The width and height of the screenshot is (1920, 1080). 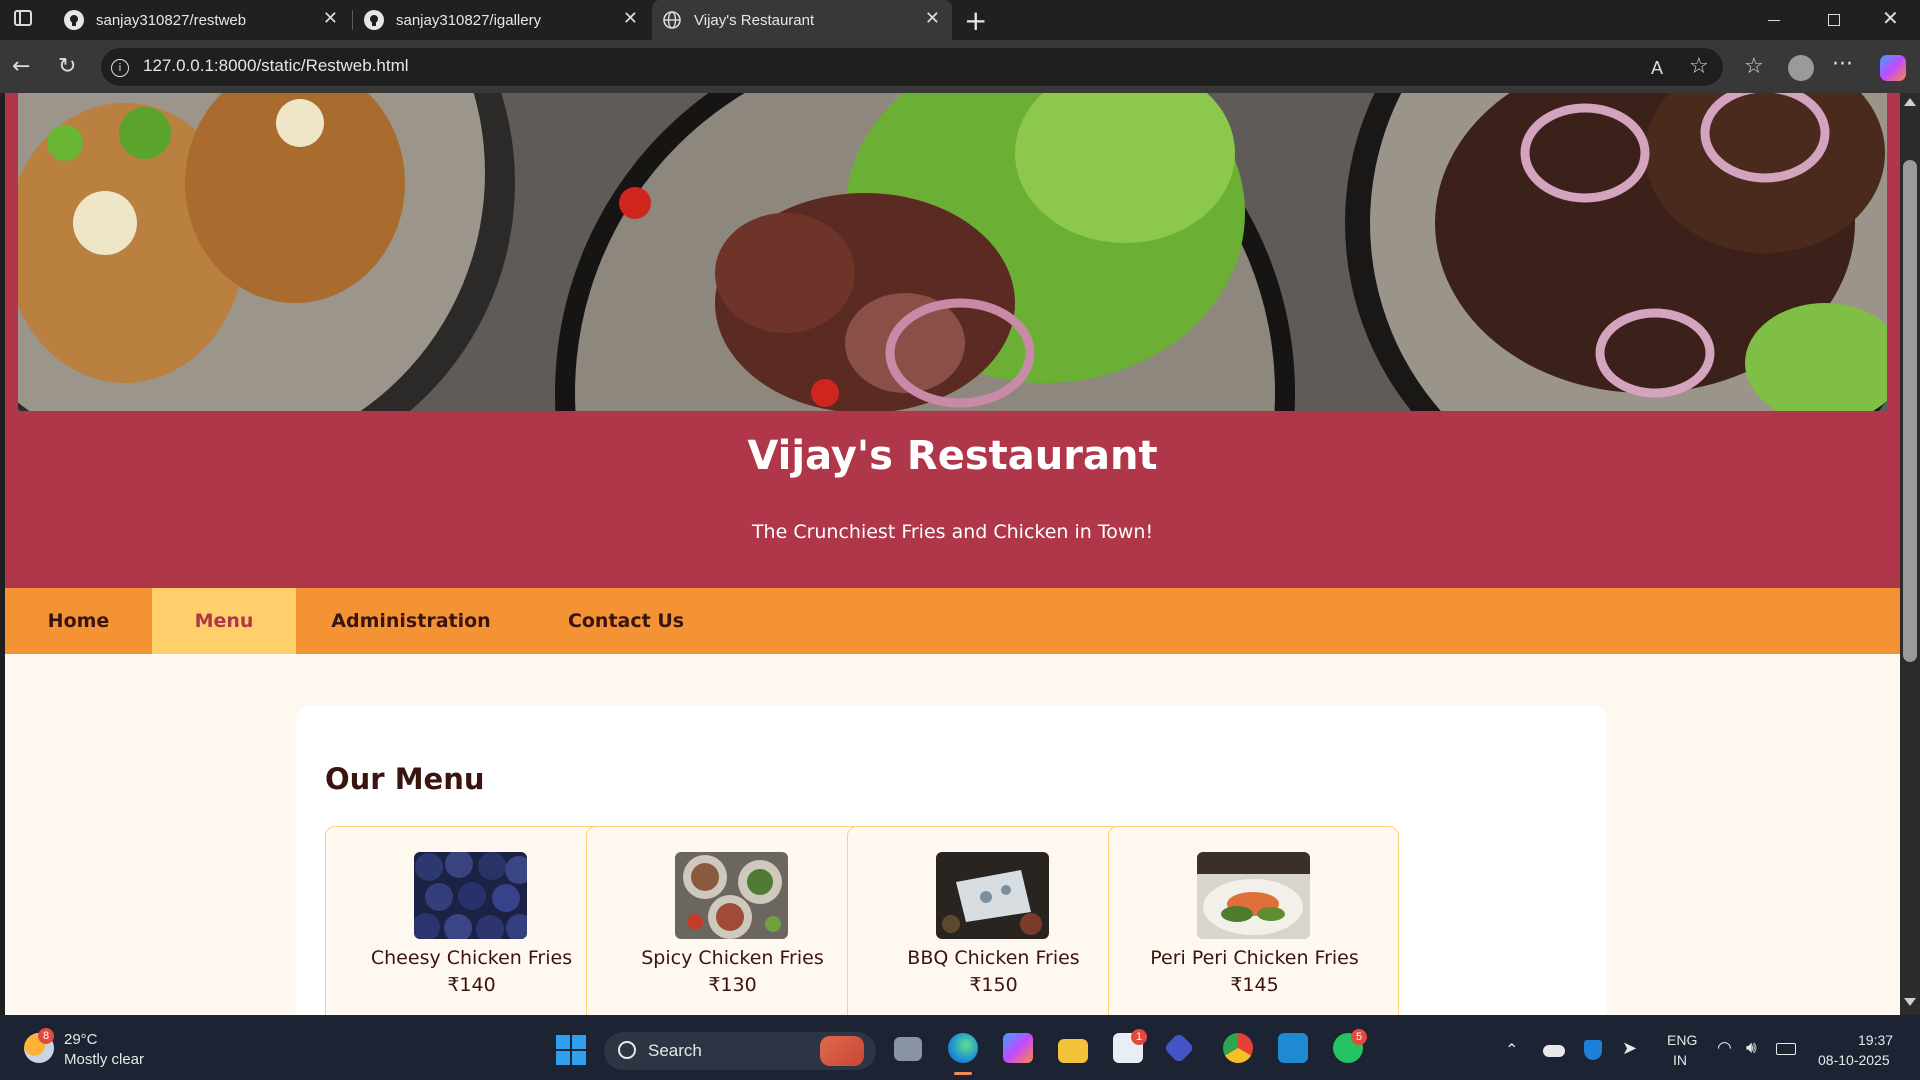 I want to click on favorite-star-icon: ☆, so click(x=1699, y=67).